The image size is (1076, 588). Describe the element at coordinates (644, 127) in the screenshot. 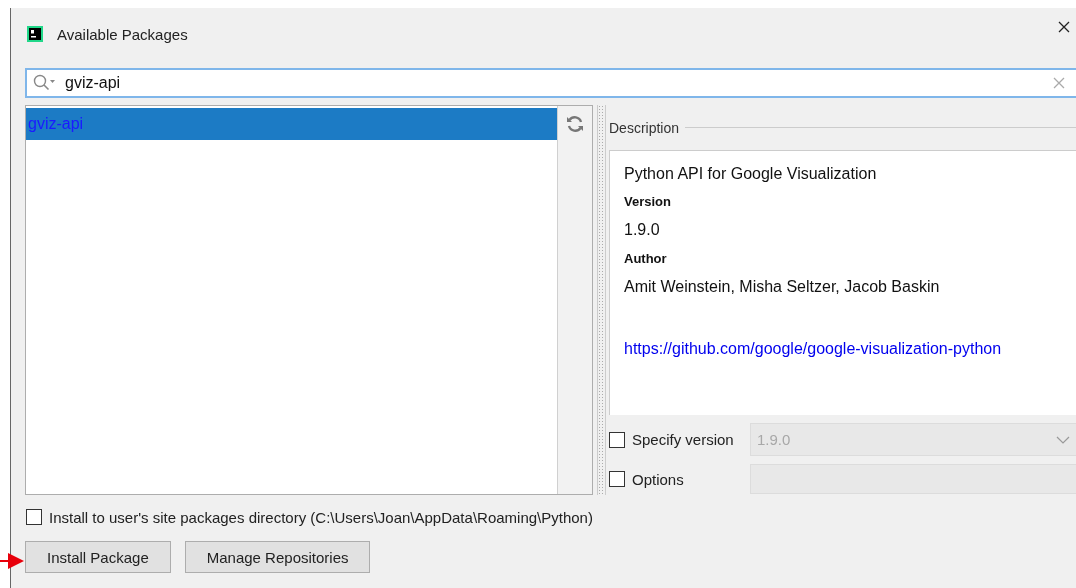

I see `section-label: Description` at that location.